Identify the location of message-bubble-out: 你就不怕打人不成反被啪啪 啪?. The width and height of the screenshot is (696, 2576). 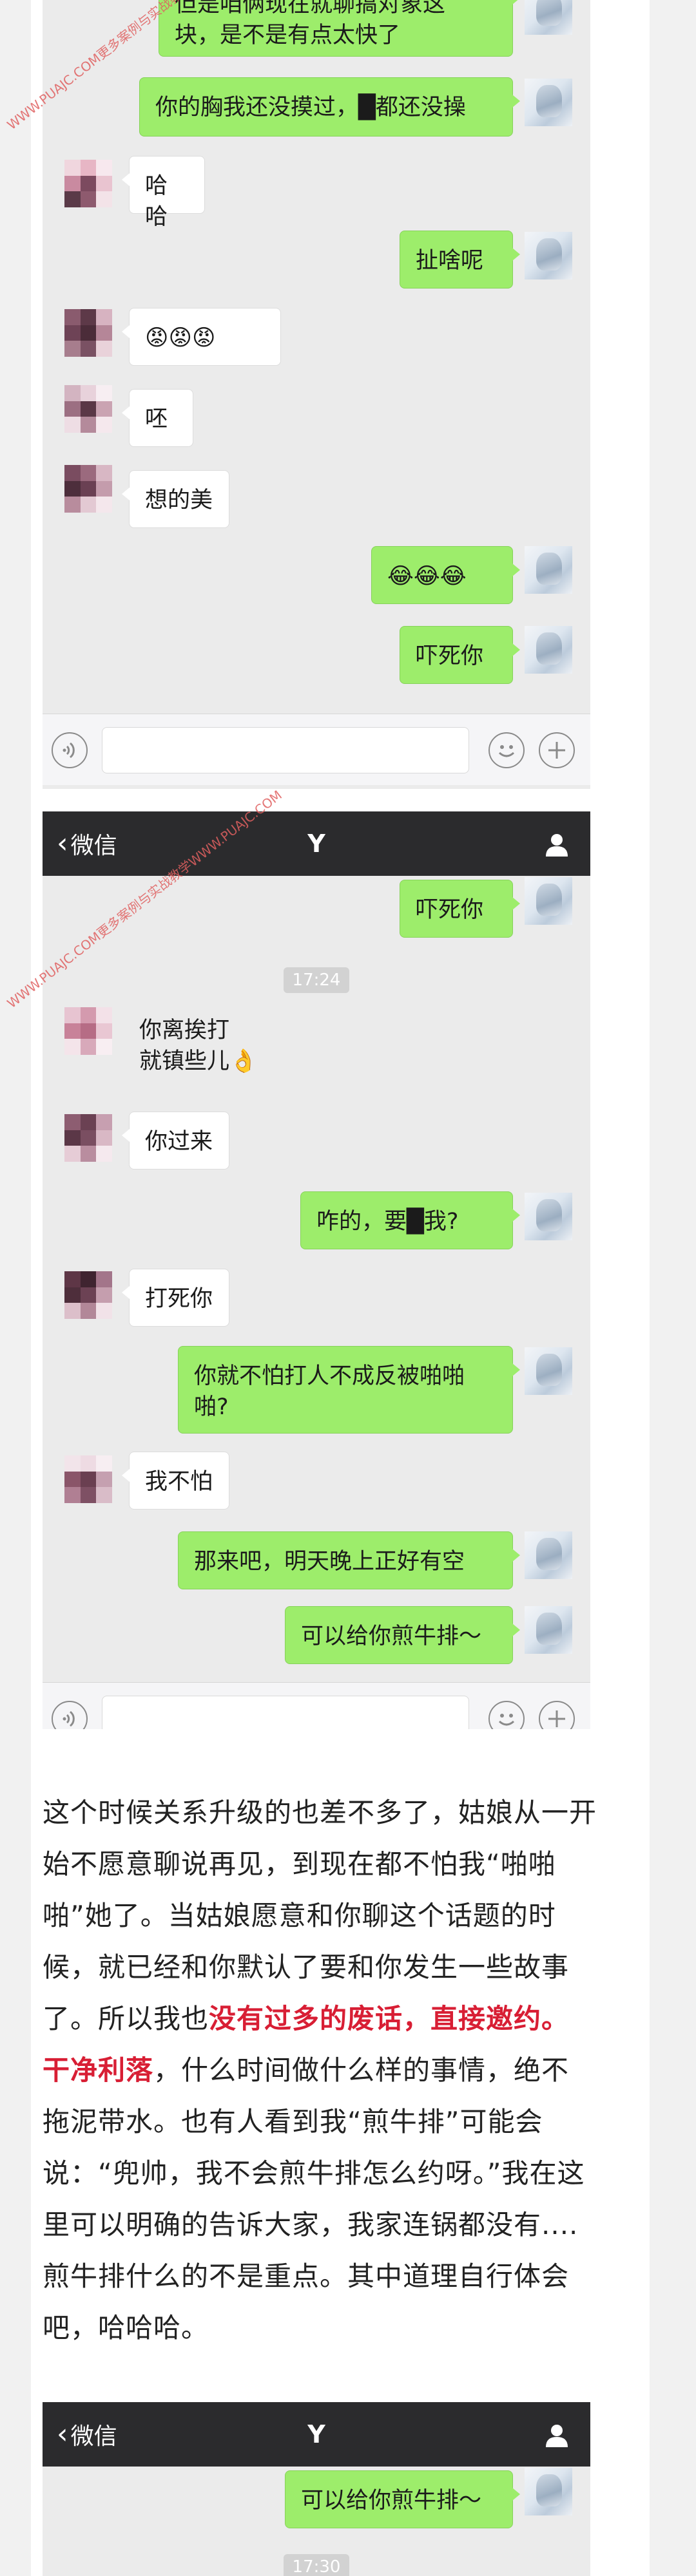
(349, 1390).